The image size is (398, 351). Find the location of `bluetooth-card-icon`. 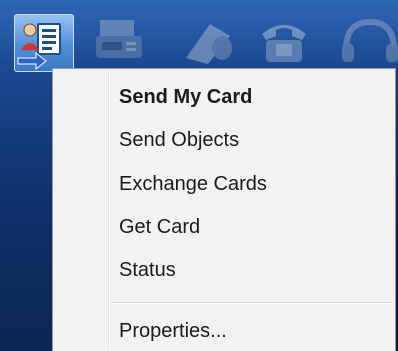

bluetooth-card-icon is located at coordinates (44, 43).